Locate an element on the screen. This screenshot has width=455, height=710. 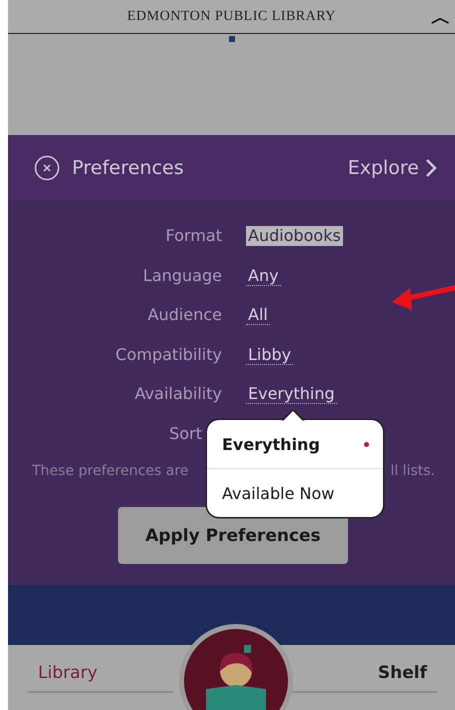
preferences-note: These preferences are is located at coordinates (110, 471).